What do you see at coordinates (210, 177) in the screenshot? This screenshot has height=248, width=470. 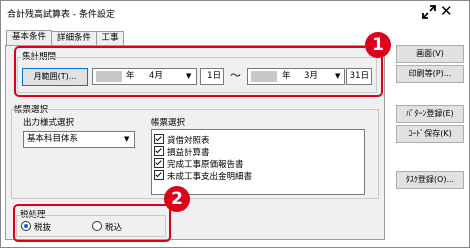 I see `report-item-label: 未成工事支出金明細書` at bounding box center [210, 177].